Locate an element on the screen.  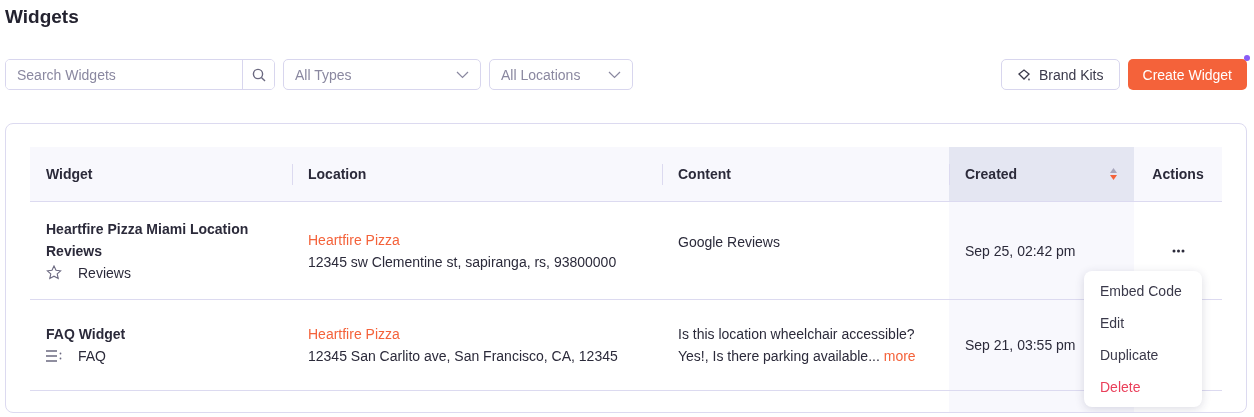
widget-type: FAQ is located at coordinates (92, 356).